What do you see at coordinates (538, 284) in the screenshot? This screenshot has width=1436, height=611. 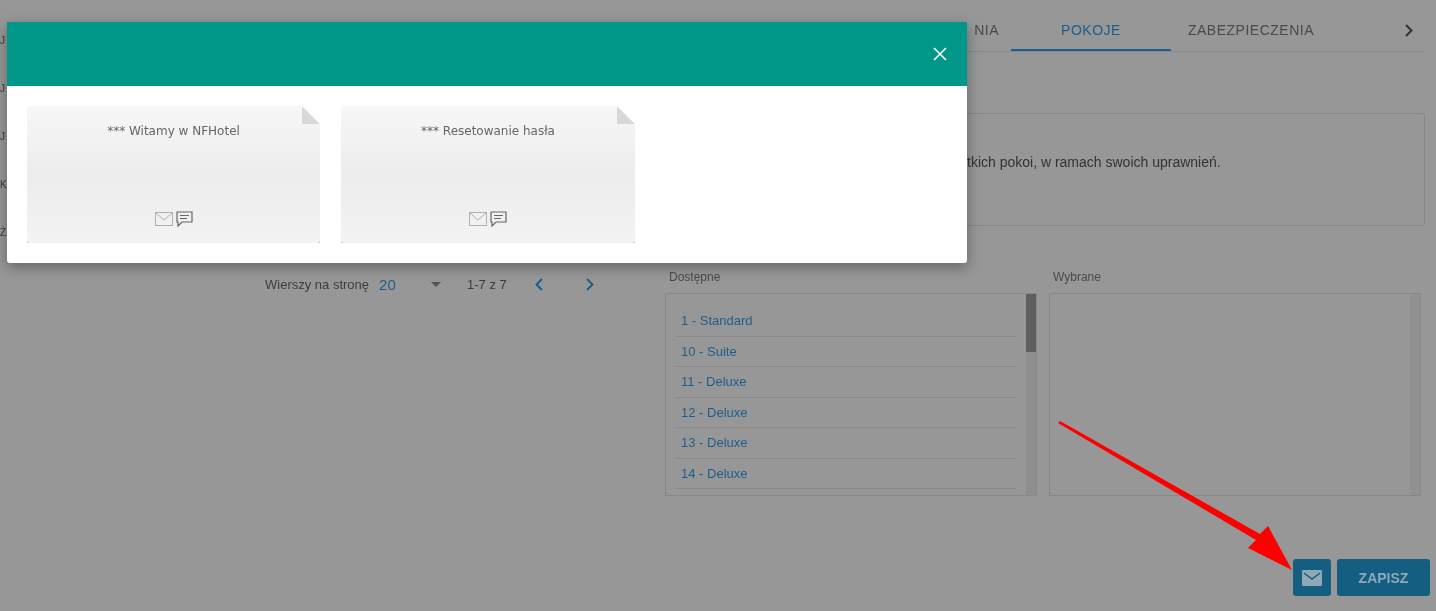 I see `previous-page-icon` at bounding box center [538, 284].